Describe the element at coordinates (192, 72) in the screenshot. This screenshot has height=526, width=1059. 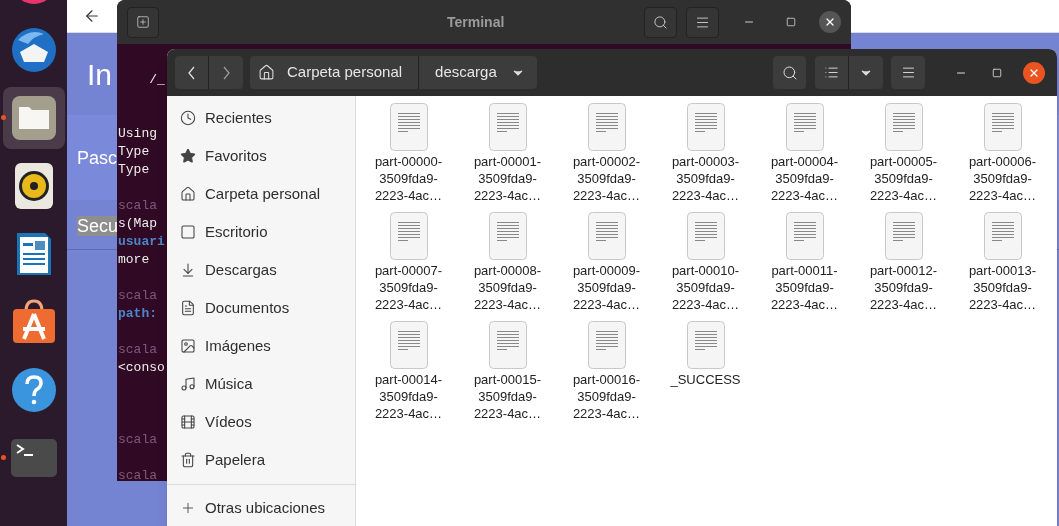
I see `back-button` at that location.